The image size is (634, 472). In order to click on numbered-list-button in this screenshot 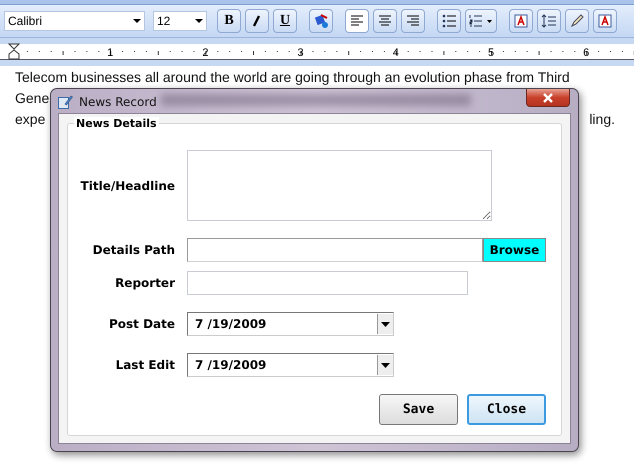, I will do `click(481, 21)`.